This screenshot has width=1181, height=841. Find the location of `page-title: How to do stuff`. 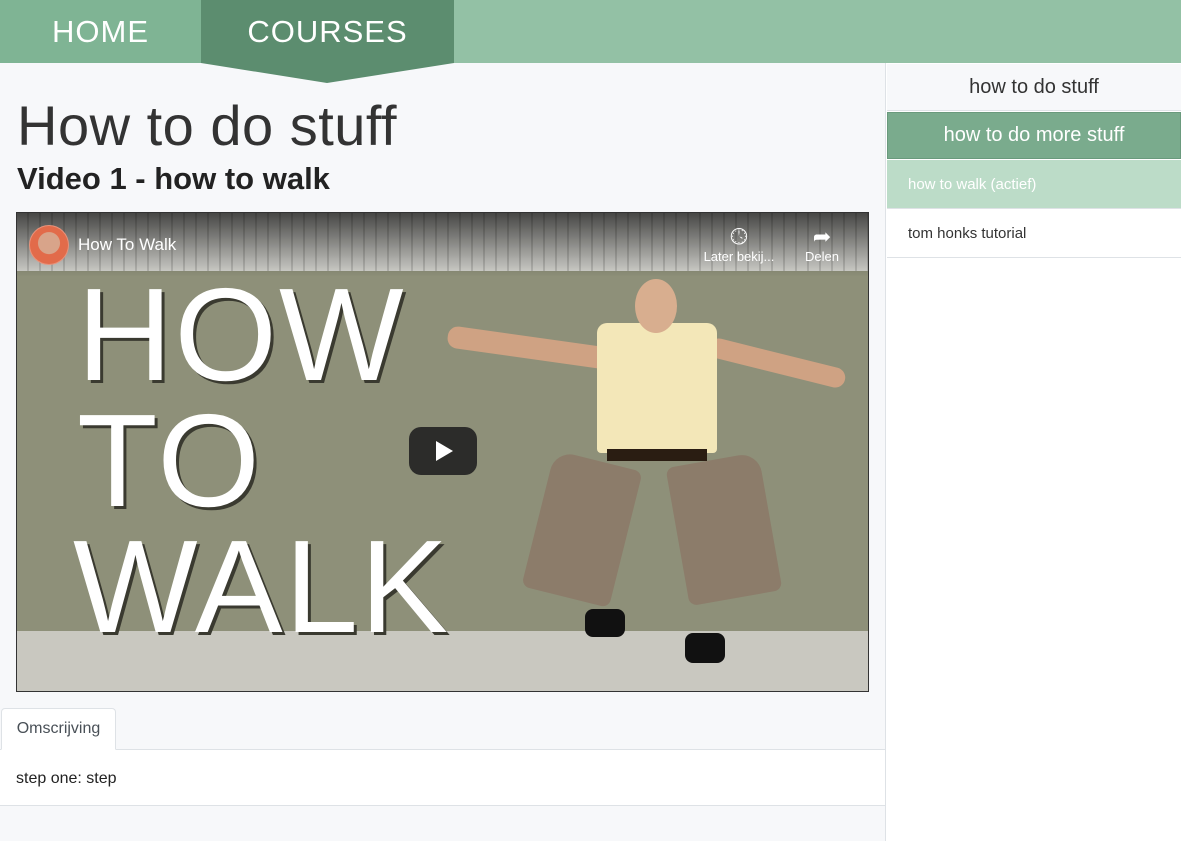

page-title: How to do stuff is located at coordinates (207, 125).